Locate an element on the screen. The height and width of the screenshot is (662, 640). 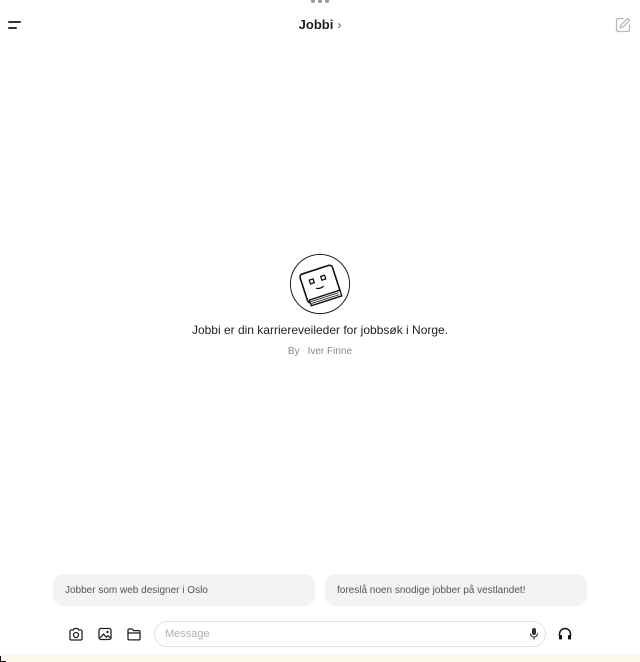
microphone-icon is located at coordinates (534, 634).